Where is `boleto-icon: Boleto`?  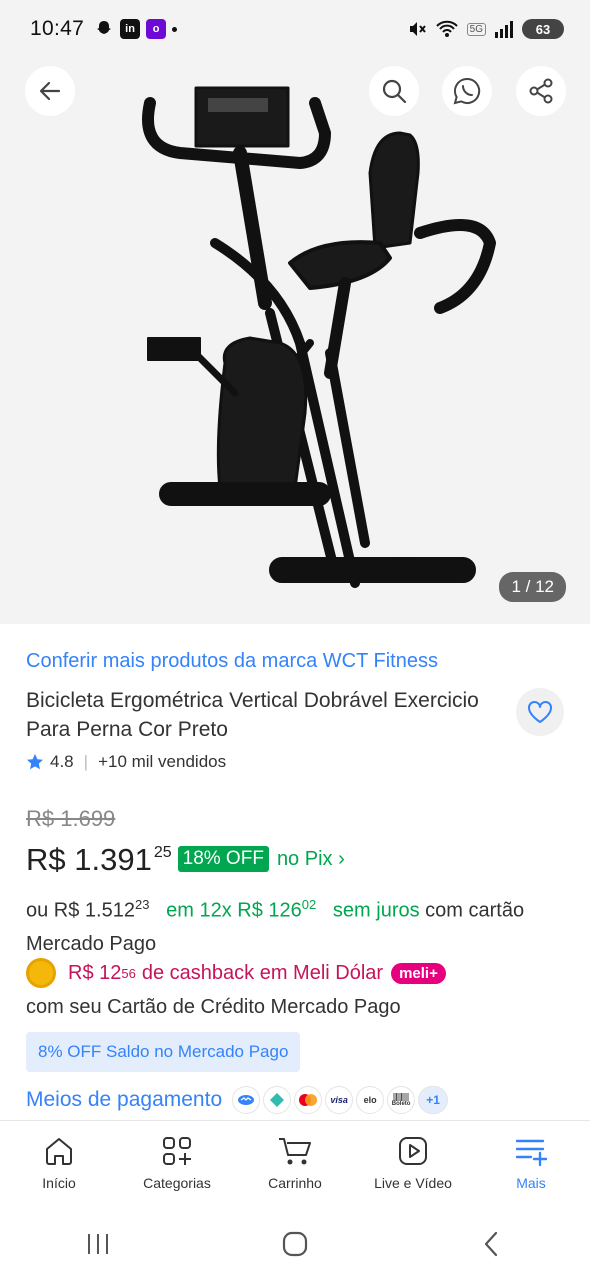
boleto-icon: Boleto is located at coordinates (401, 1100).